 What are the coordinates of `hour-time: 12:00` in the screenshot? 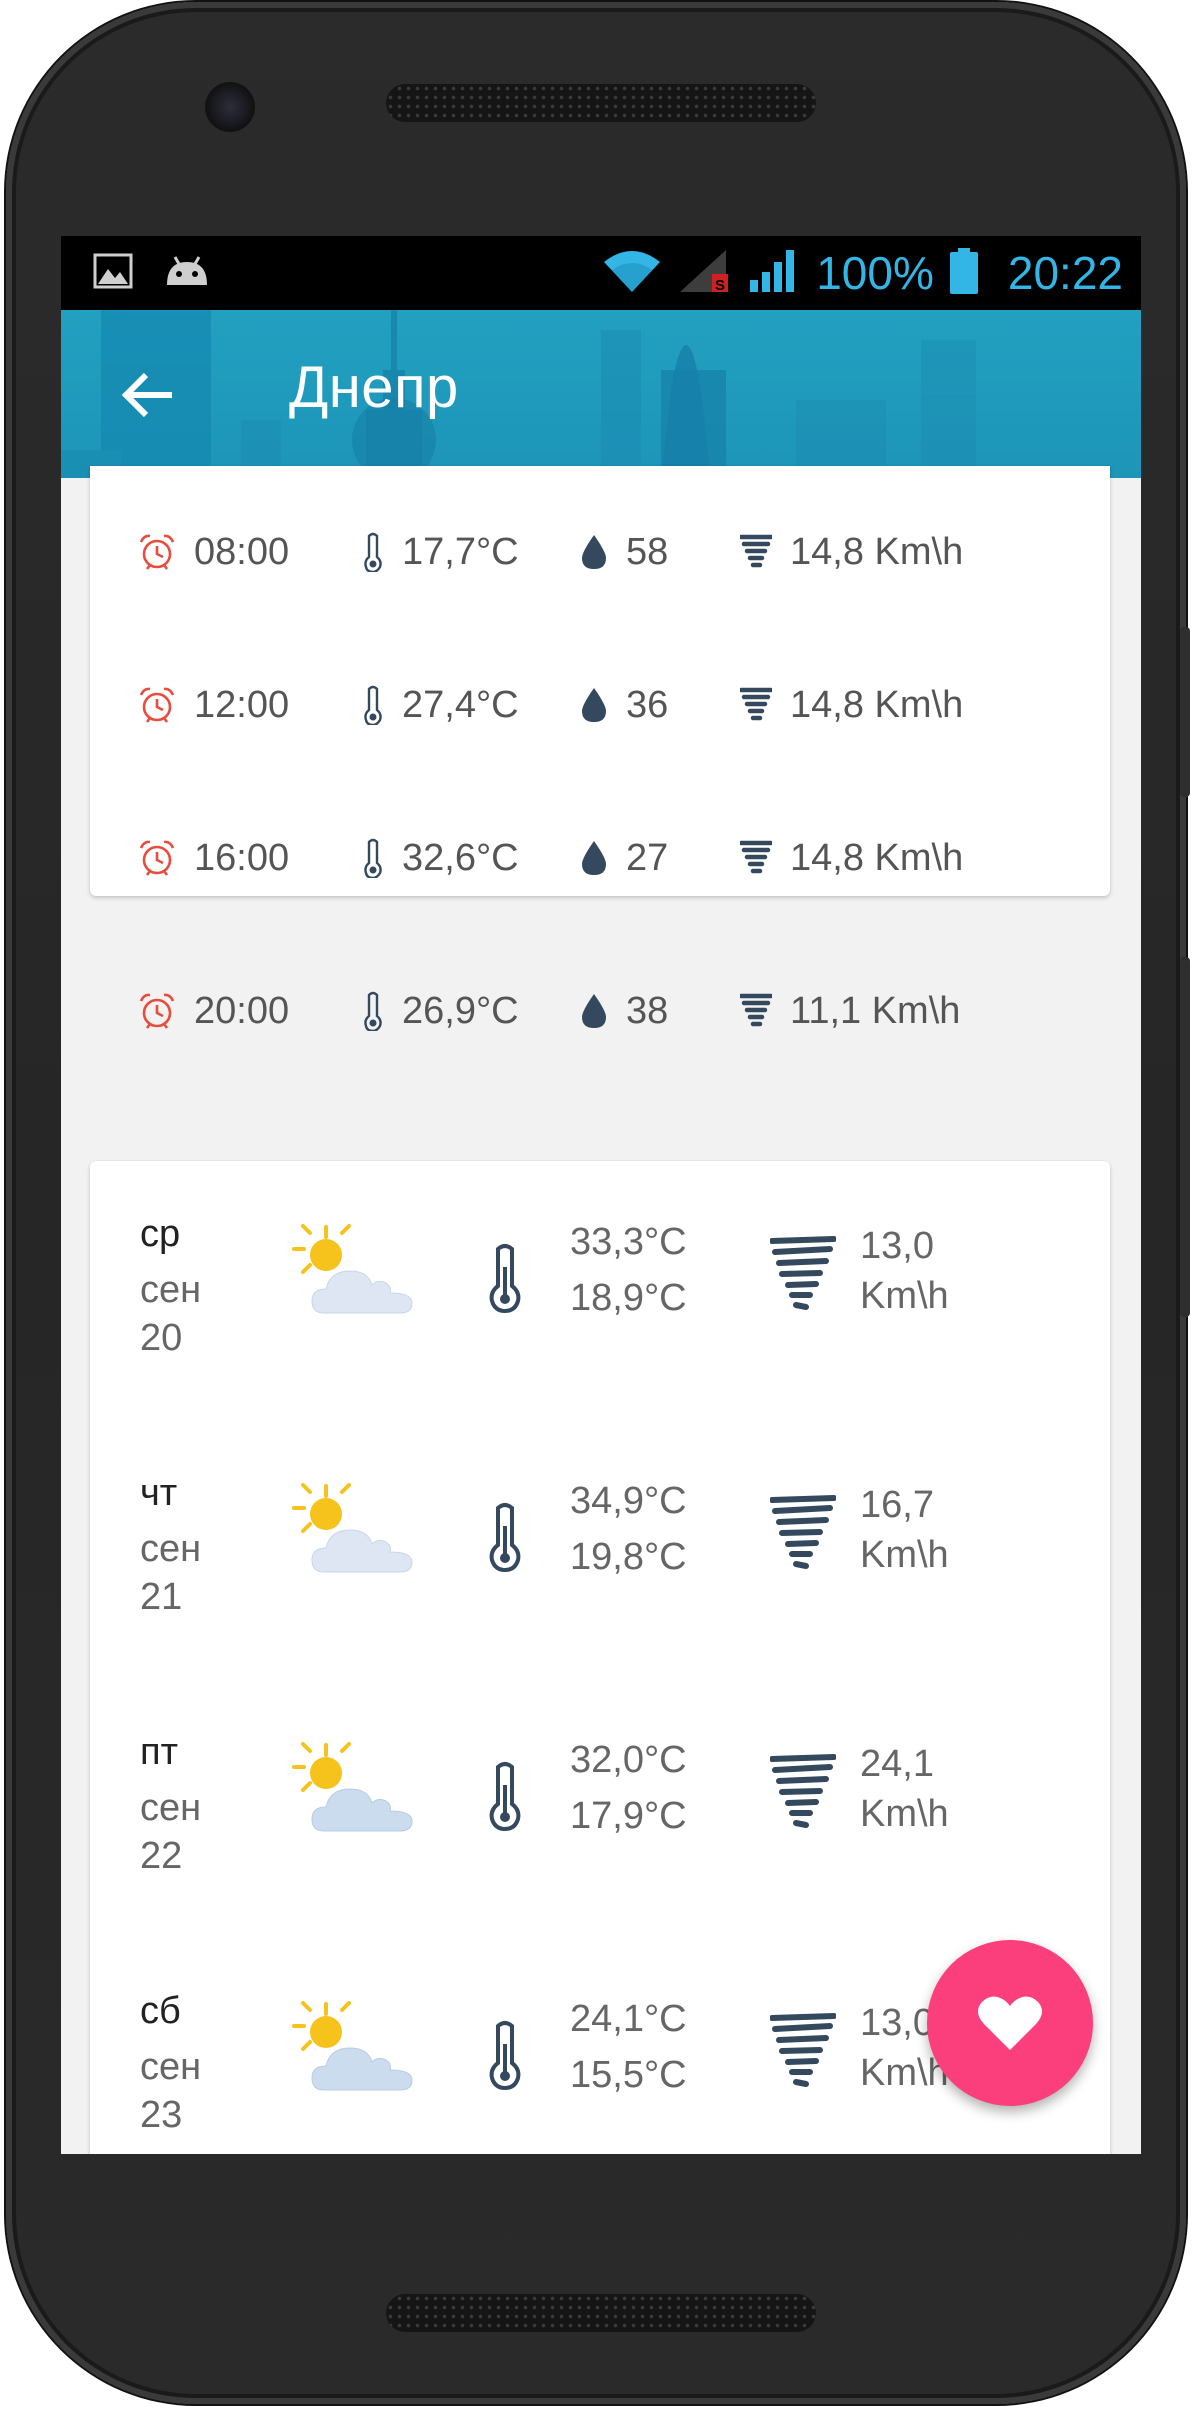 It's located at (242, 704).